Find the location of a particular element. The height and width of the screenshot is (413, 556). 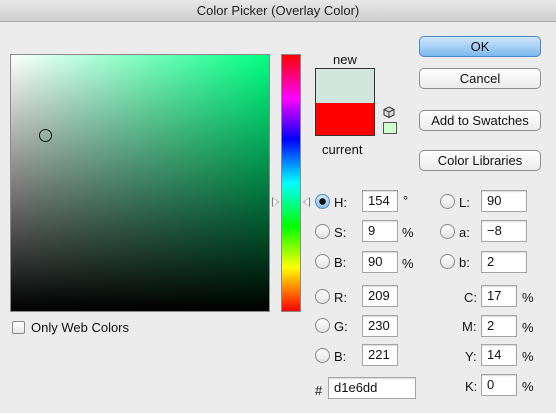

only-web-colors-option: Only Web Colors is located at coordinates (70, 327).